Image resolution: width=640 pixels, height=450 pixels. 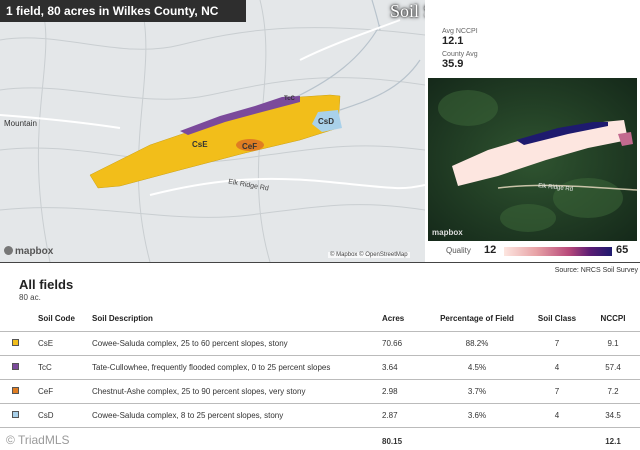 I want to click on mapbox-logo-text: mapbox, so click(x=34, y=251).